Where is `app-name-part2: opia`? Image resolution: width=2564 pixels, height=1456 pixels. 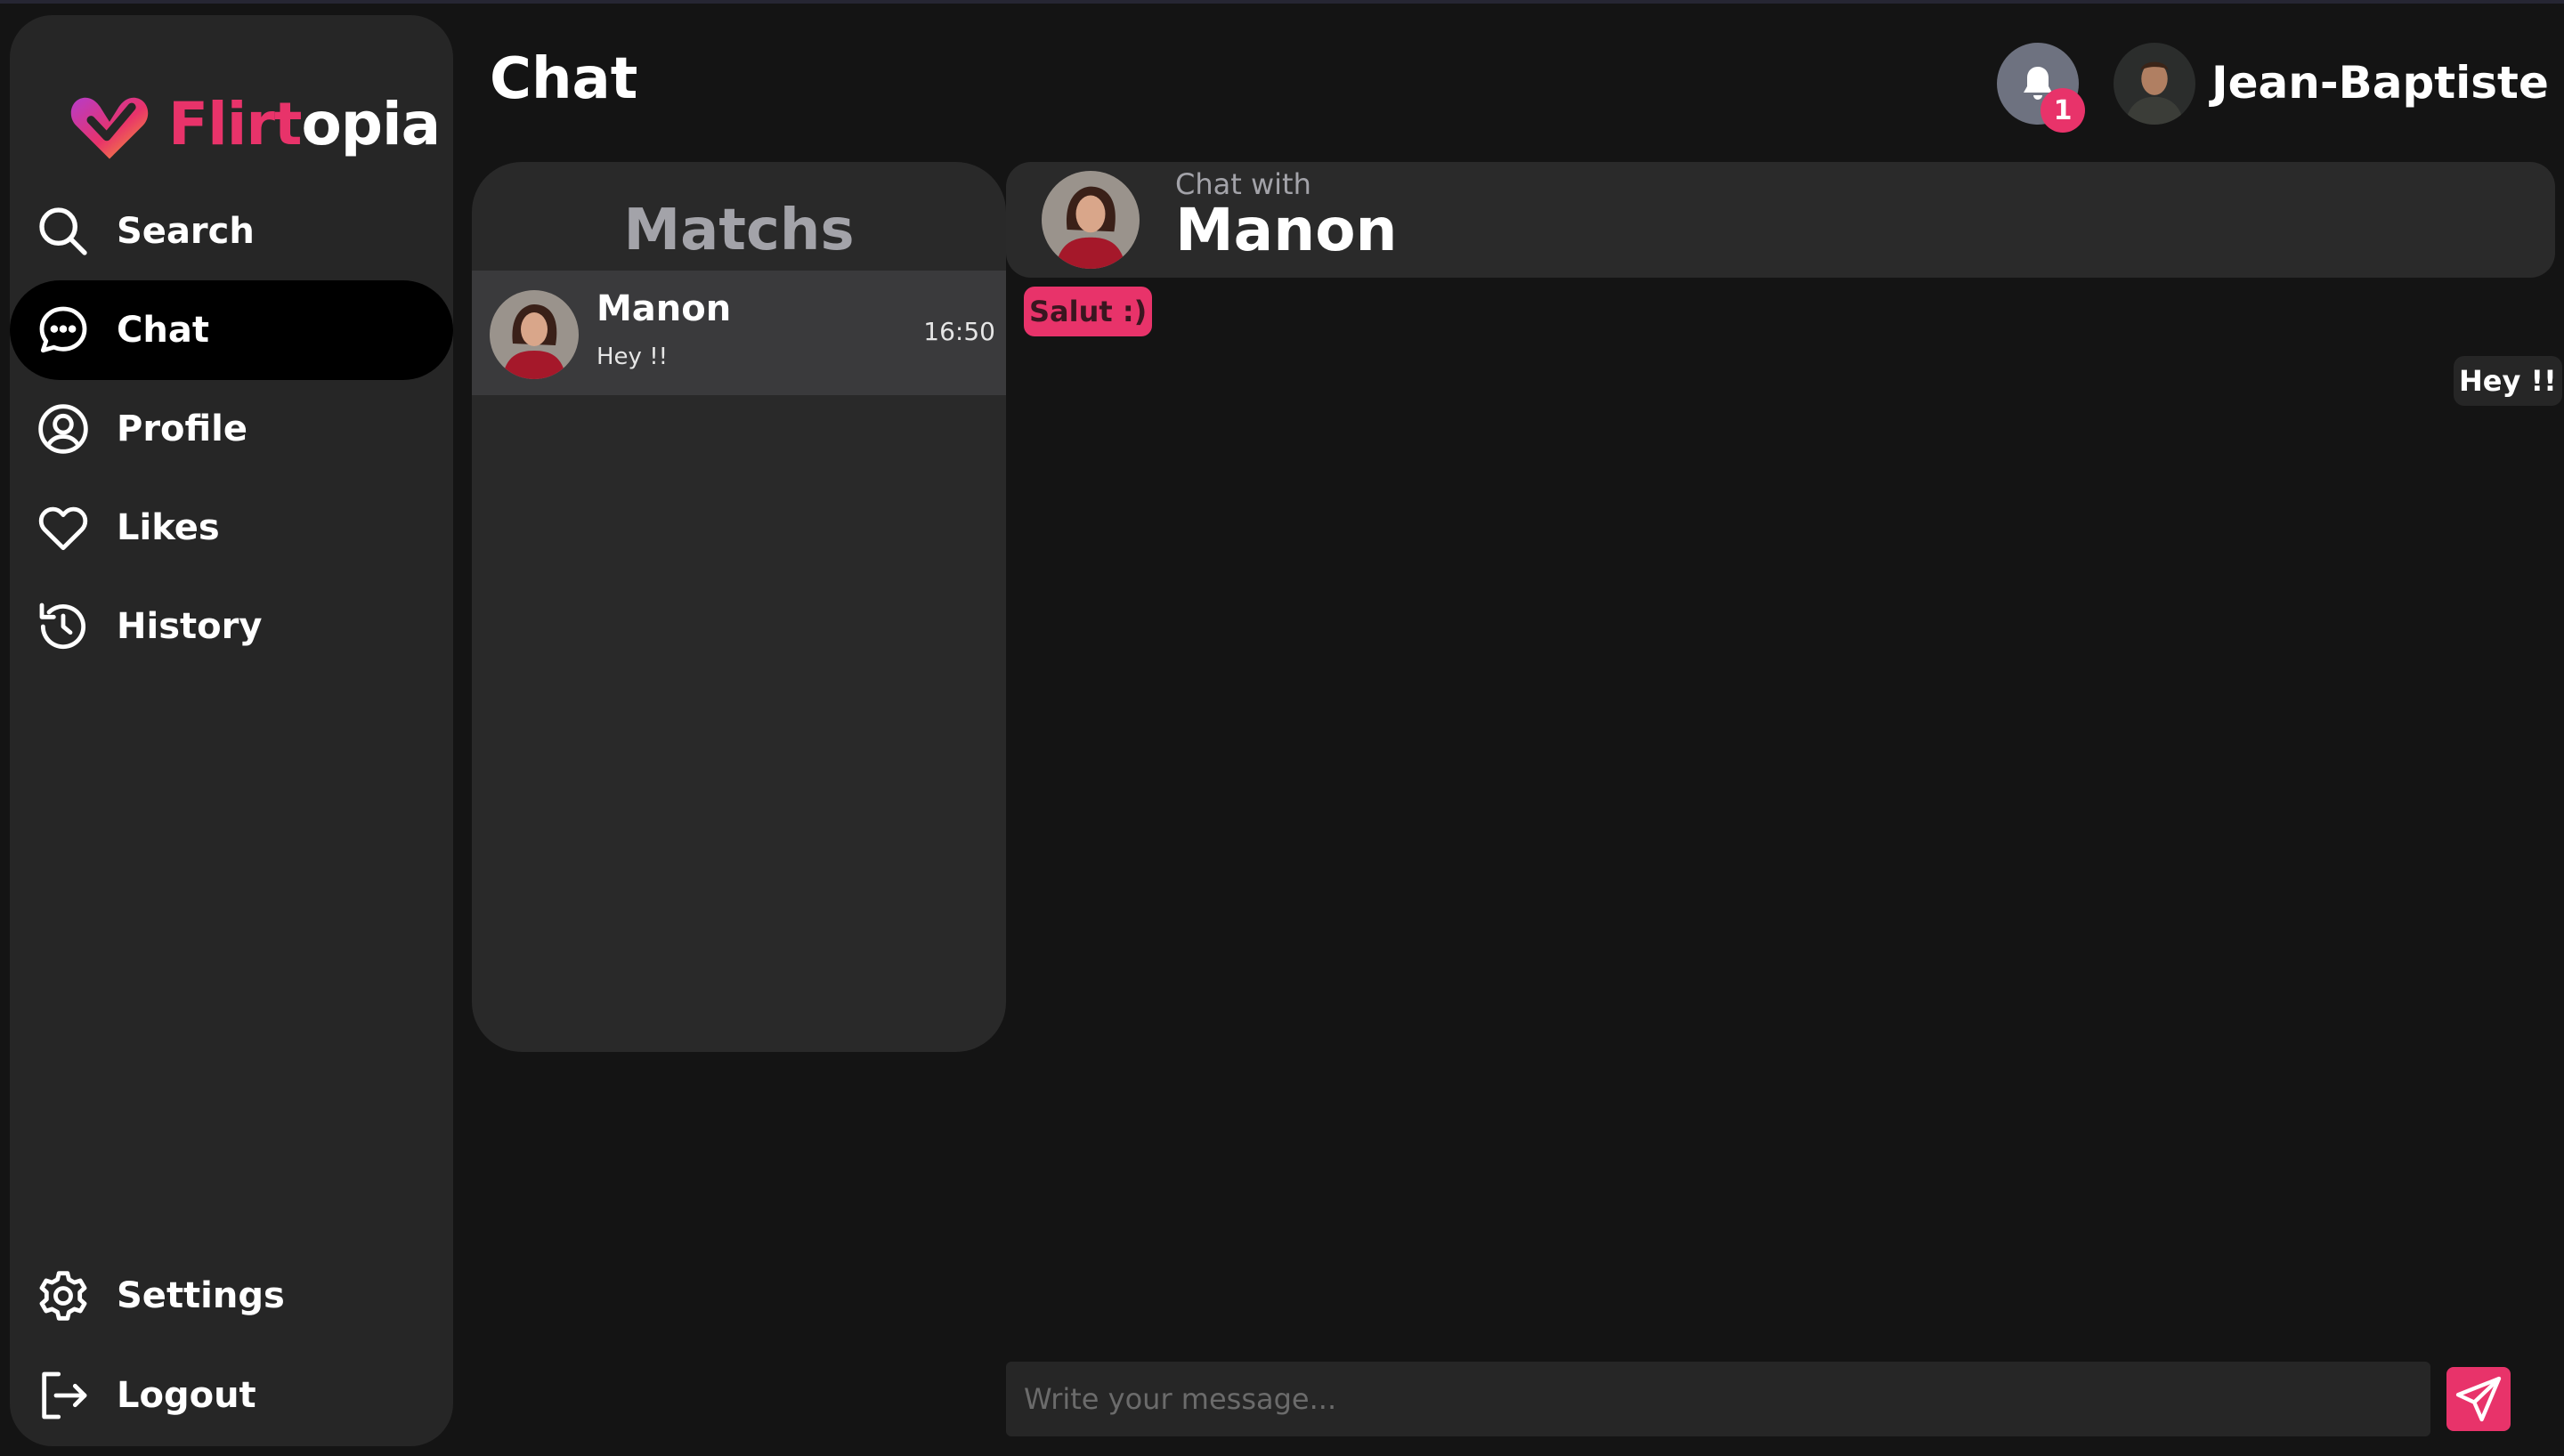
app-name-part2: opia is located at coordinates (371, 123).